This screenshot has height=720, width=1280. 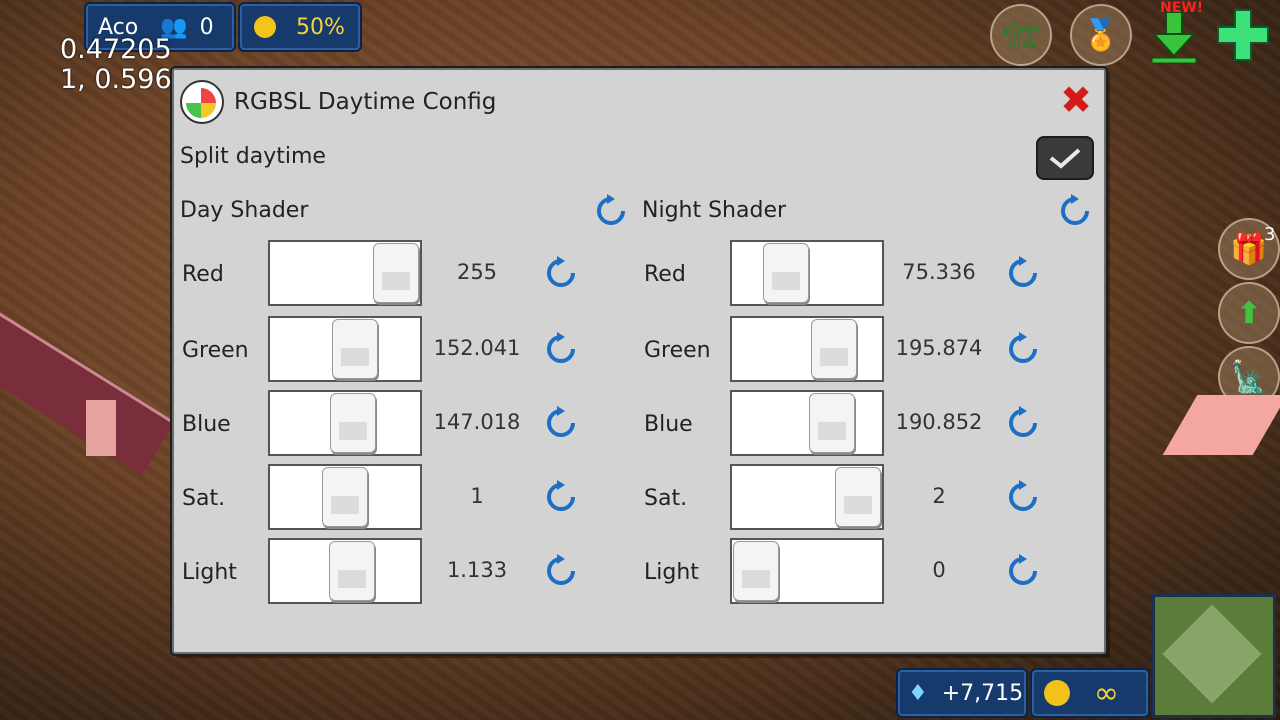 I want to click on crane-build-button: 🏗, so click(x=1021, y=35).